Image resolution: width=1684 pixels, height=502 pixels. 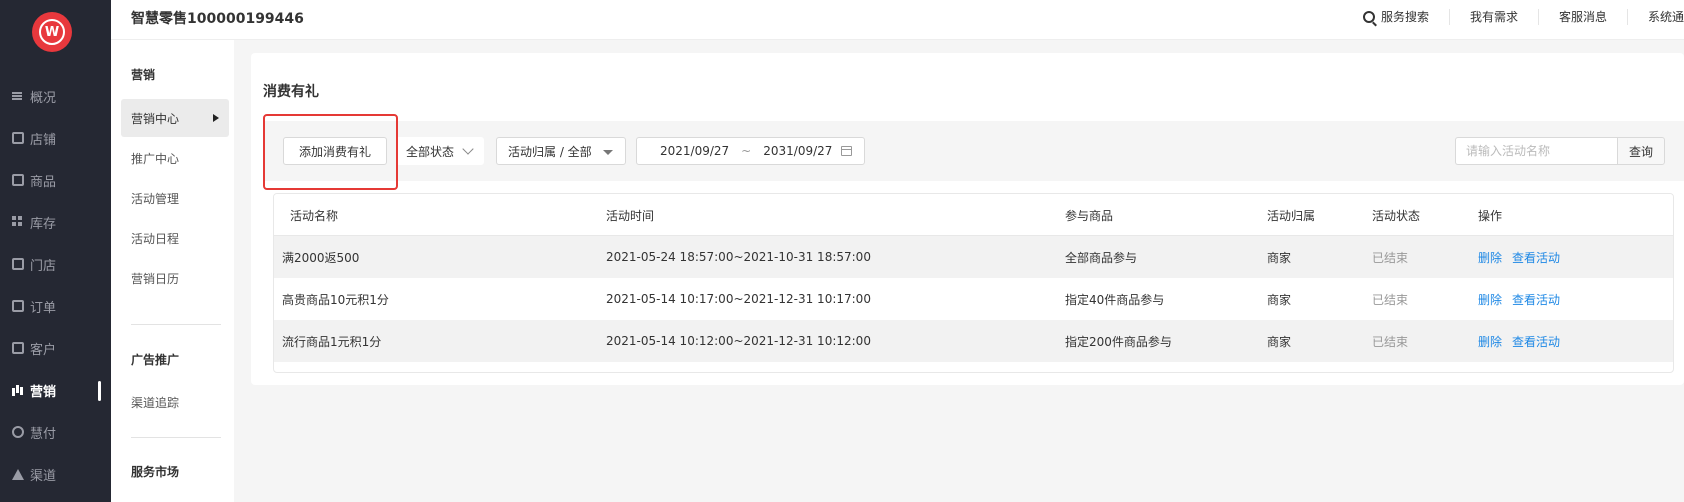 What do you see at coordinates (1536, 151) in the screenshot?
I see `activity-name-search-input` at bounding box center [1536, 151].